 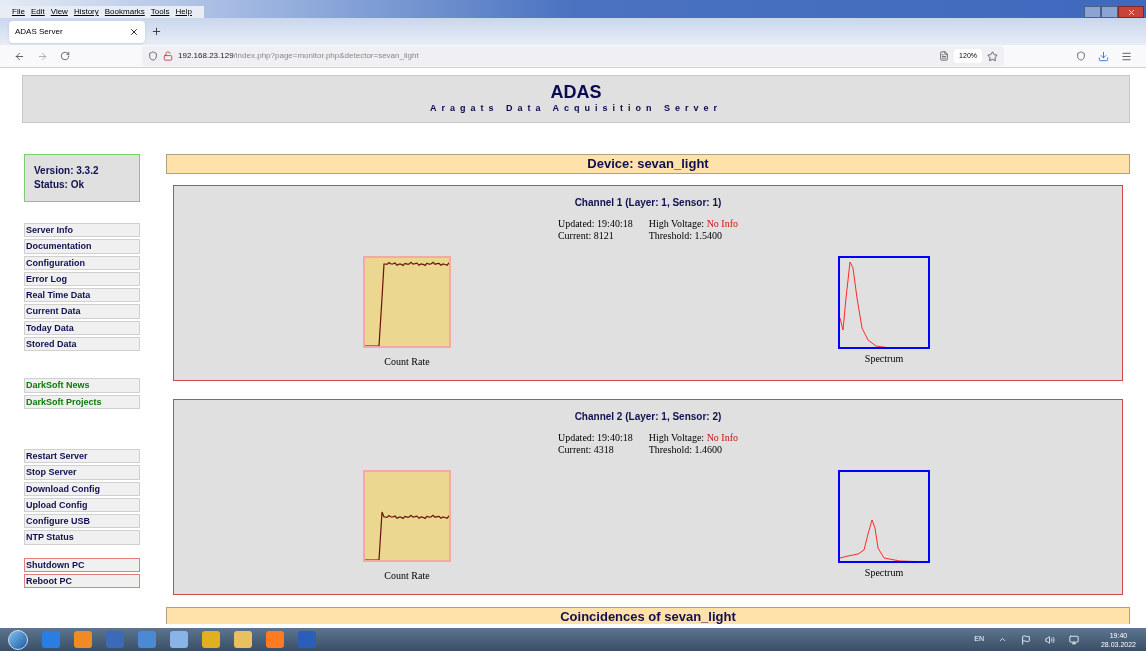 I want to click on sidebar-link: Stored Data, so click(x=82, y=344).